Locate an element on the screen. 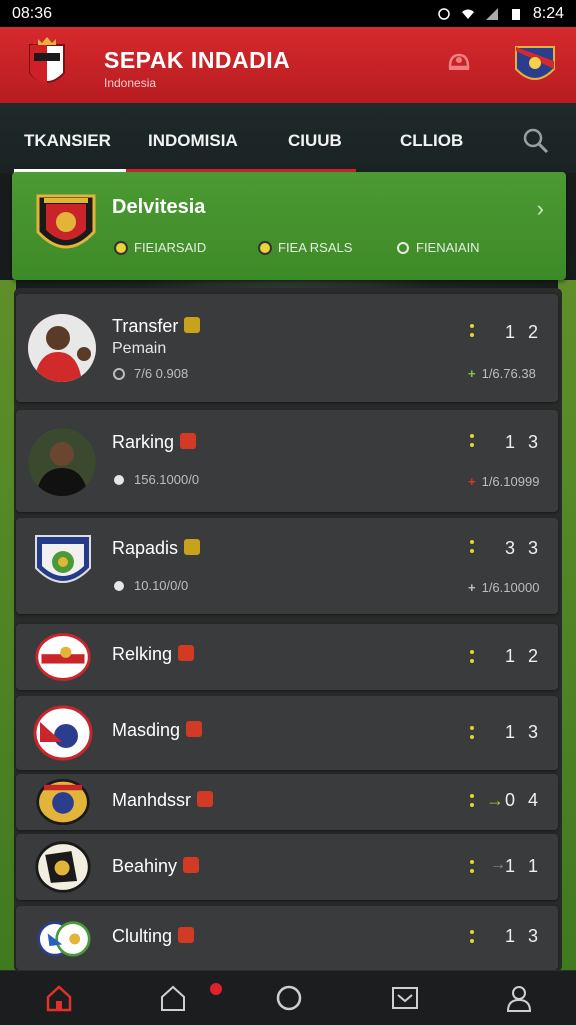 This screenshot has width=576, height=1025. list-item: Clulting 1 3 is located at coordinates (287, 938).